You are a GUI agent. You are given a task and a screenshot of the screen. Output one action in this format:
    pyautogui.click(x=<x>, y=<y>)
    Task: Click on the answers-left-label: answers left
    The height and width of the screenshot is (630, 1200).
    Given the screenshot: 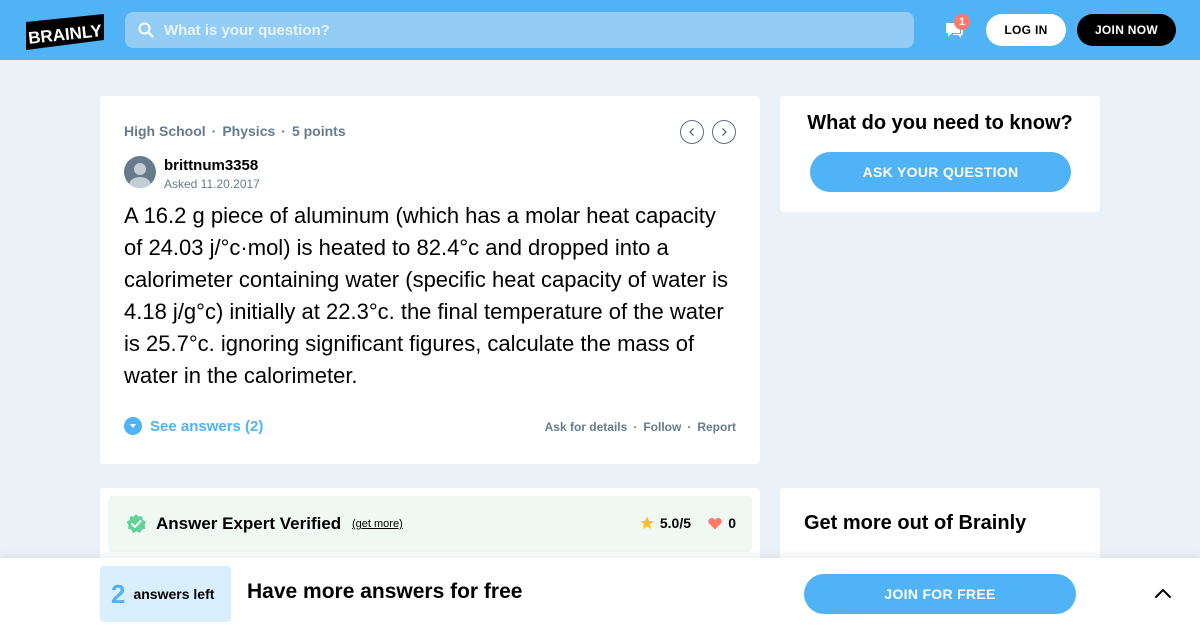 What is the action you would take?
    pyautogui.click(x=174, y=594)
    